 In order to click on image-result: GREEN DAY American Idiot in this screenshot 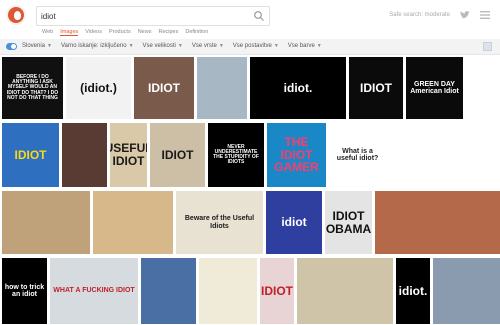, I will do `click(434, 88)`.